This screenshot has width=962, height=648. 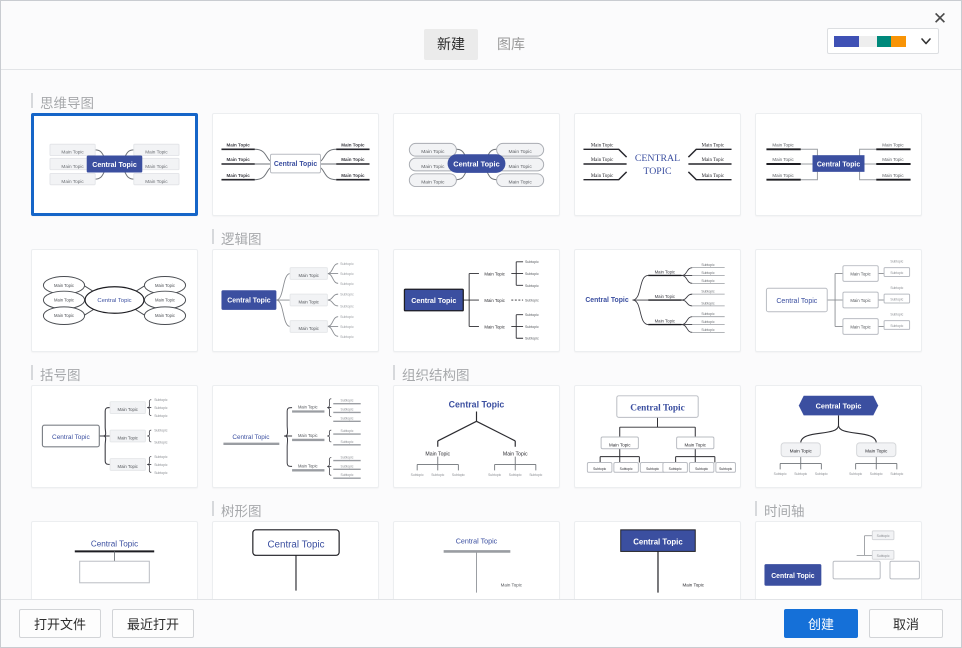 What do you see at coordinates (476, 368) in the screenshot?
I see `section-header-orgchart: 组织结构图` at bounding box center [476, 368].